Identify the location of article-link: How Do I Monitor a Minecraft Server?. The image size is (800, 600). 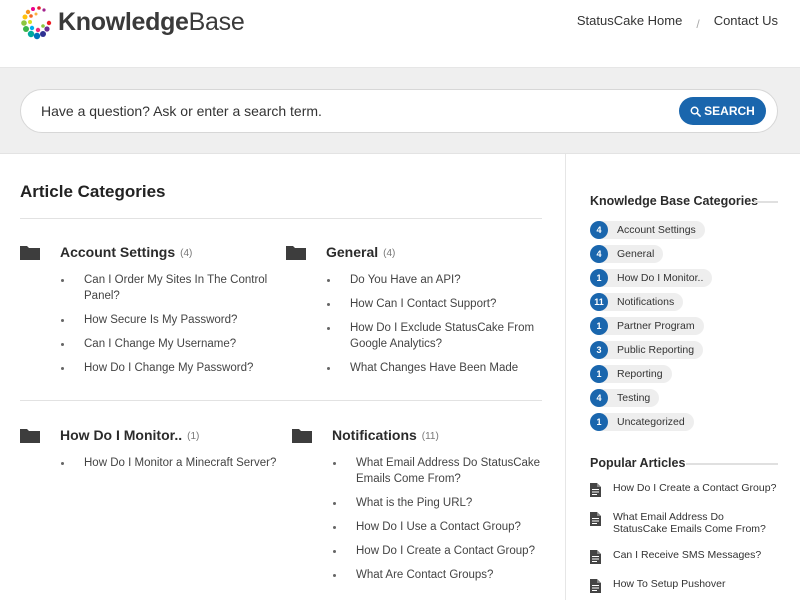
(180, 463).